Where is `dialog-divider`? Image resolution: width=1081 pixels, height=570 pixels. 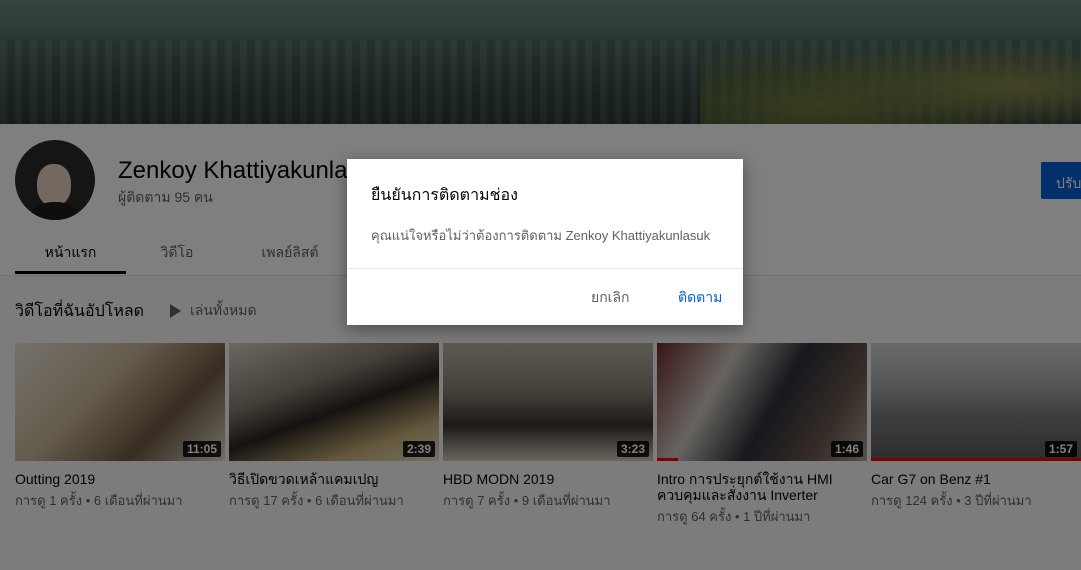
dialog-divider is located at coordinates (545, 268).